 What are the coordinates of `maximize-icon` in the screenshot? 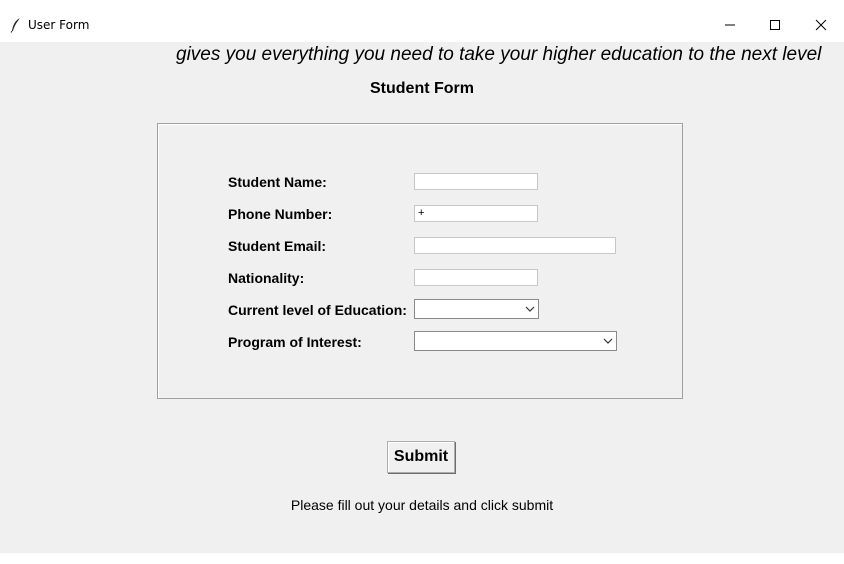 It's located at (775, 25).